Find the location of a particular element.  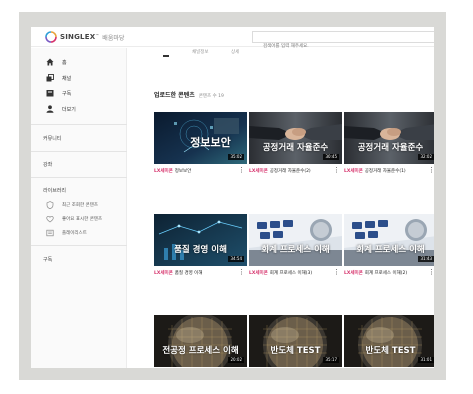

content-card: 회계 프로세스 이해 LX세미콘 회계 프로세스 이해(3) ⋮ is located at coordinates (295, 253).